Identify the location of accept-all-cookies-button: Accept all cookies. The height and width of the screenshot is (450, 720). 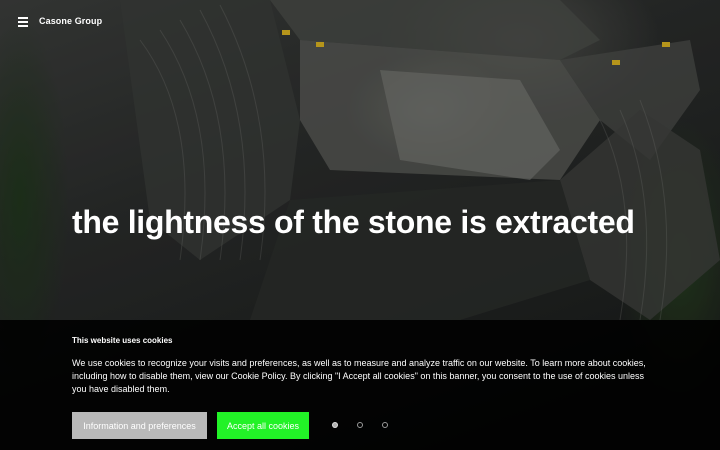
(263, 425).